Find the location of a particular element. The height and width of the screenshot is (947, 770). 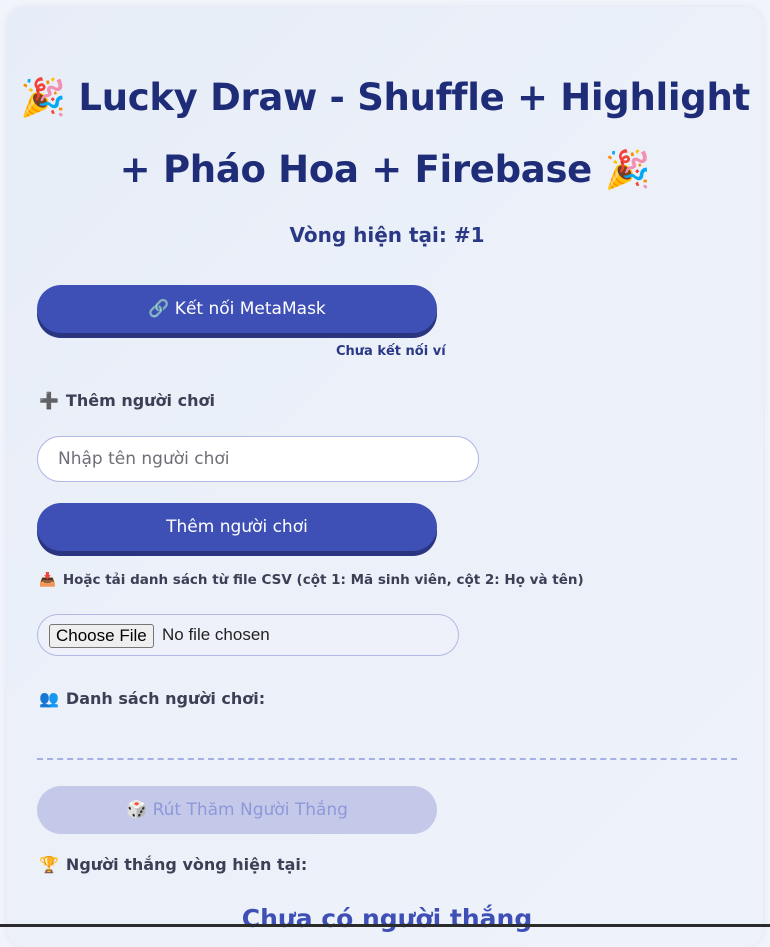

people-icon: 👥 is located at coordinates (49, 698).